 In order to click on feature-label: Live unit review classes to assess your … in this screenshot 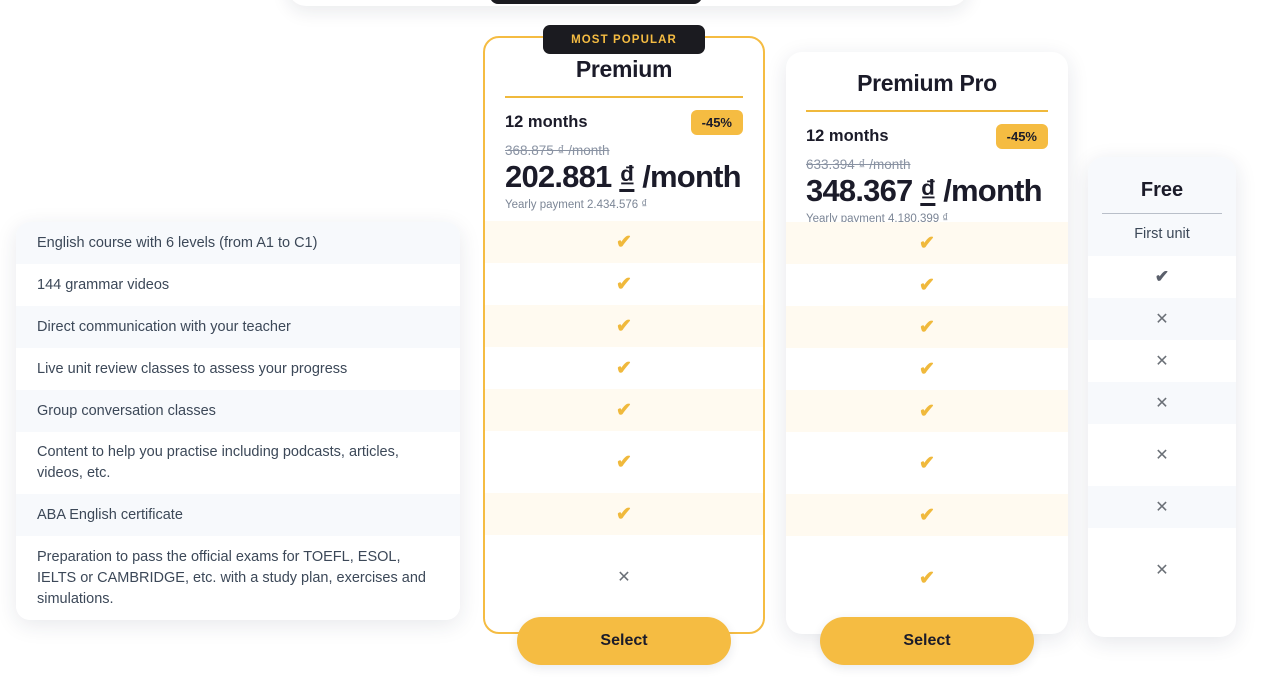, I will do `click(192, 368)`.